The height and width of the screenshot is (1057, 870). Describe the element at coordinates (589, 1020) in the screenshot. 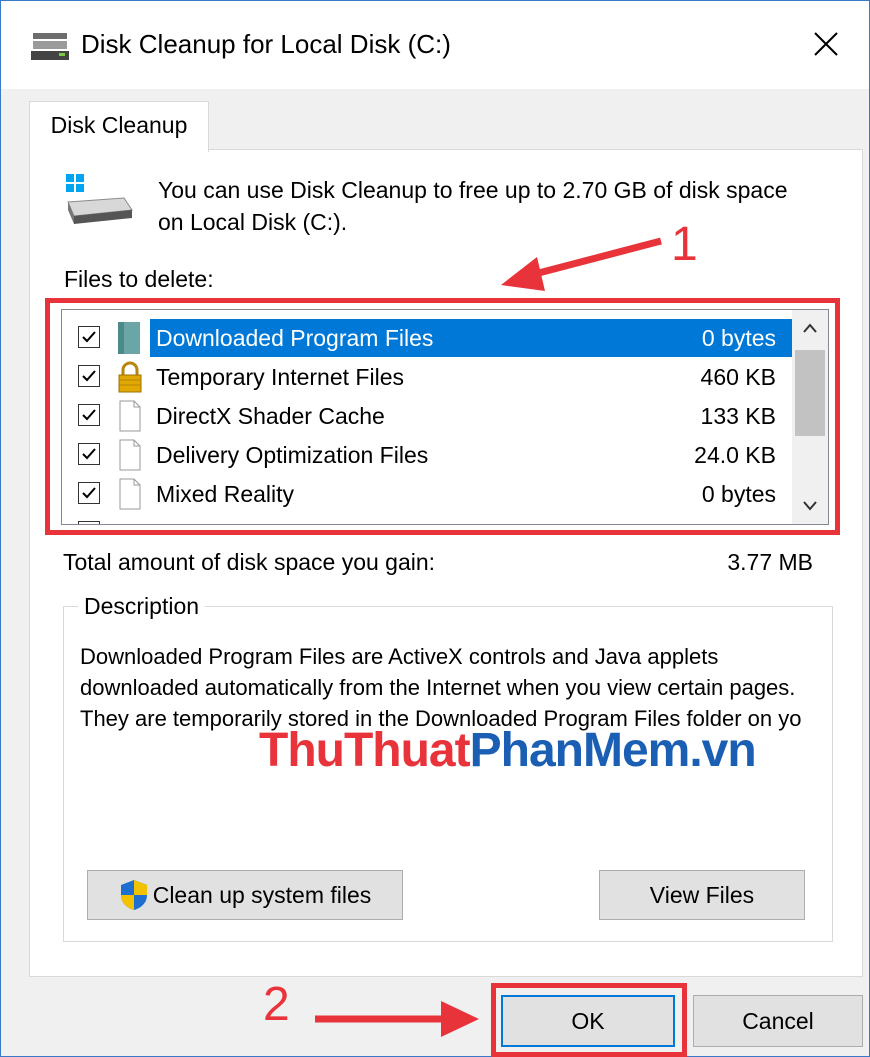

I see `annotation-box-ok` at that location.